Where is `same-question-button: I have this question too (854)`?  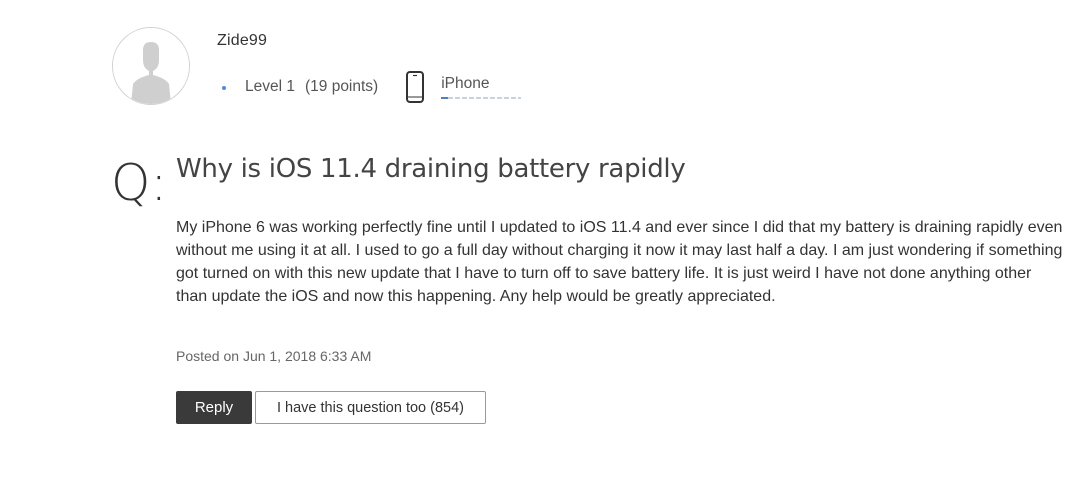
same-question-button: I have this question too (854) is located at coordinates (370, 407).